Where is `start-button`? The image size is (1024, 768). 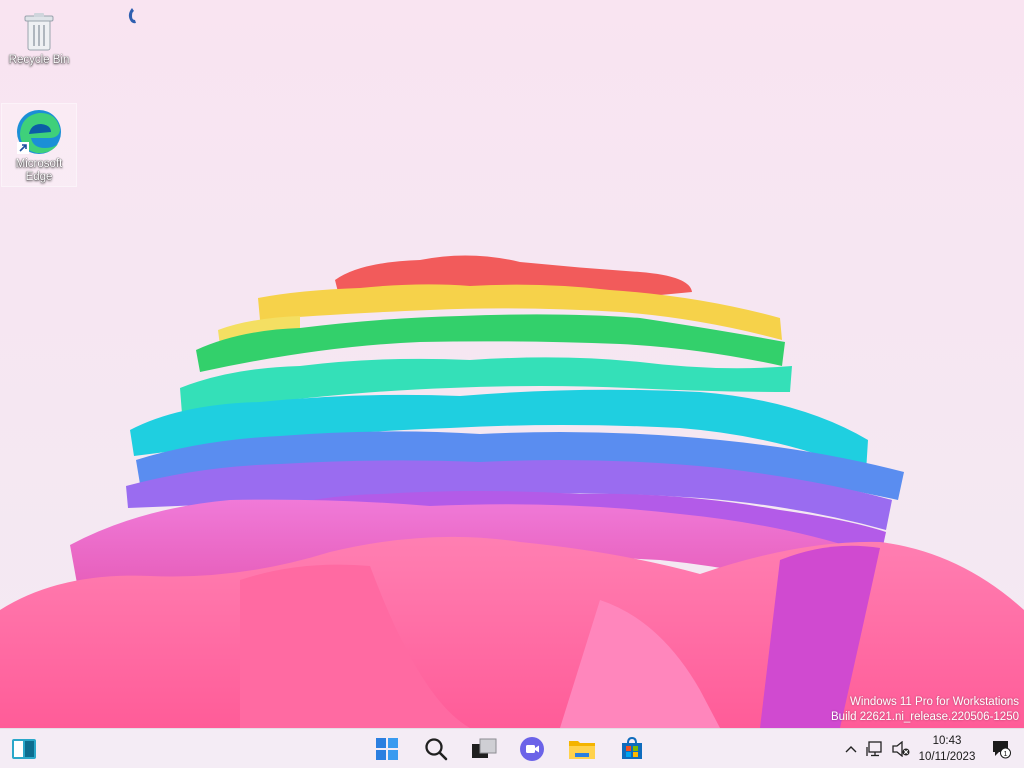
start-button is located at coordinates (387, 749).